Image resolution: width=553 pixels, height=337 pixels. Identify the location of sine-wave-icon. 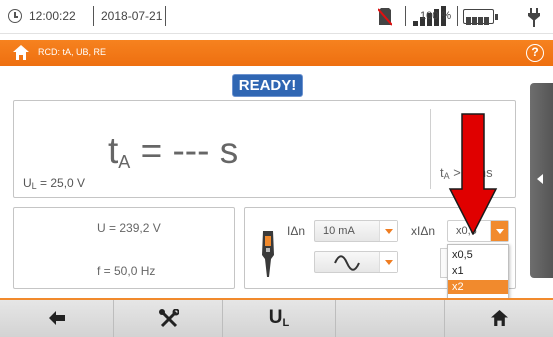
(347, 263).